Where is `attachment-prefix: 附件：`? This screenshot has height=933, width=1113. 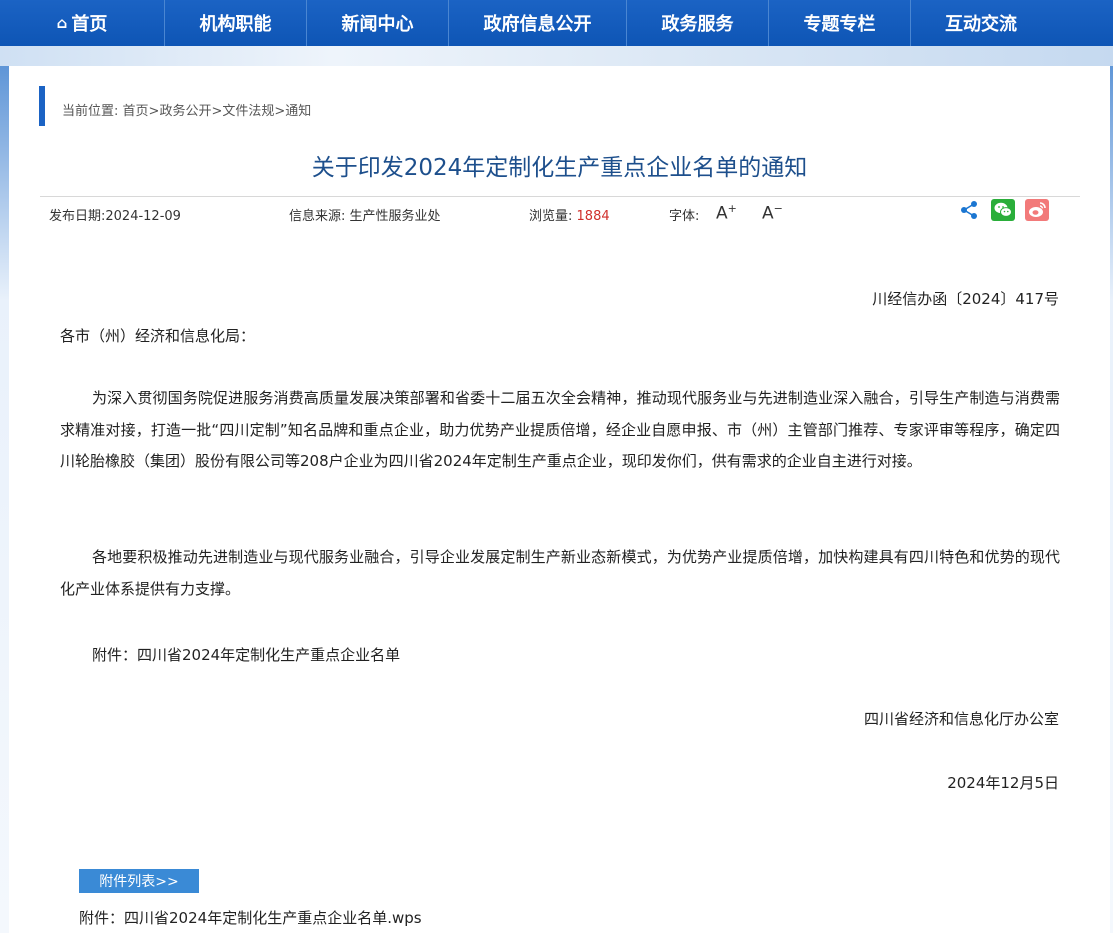 attachment-prefix: 附件： is located at coordinates (102, 918).